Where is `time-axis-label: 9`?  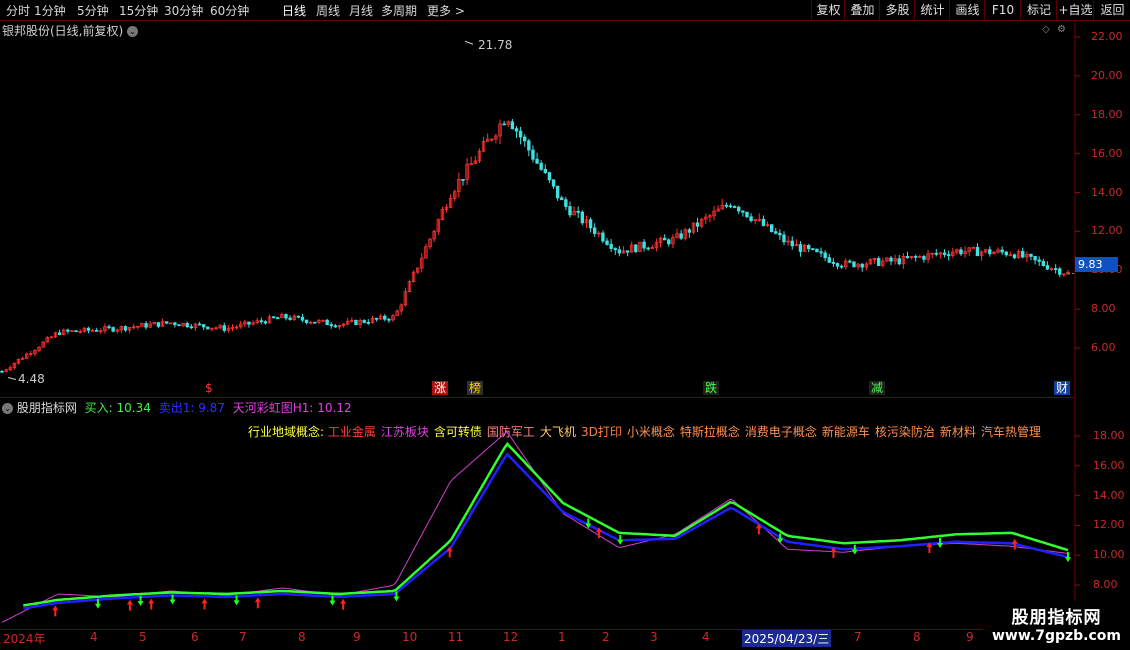 time-axis-label: 9 is located at coordinates (970, 637).